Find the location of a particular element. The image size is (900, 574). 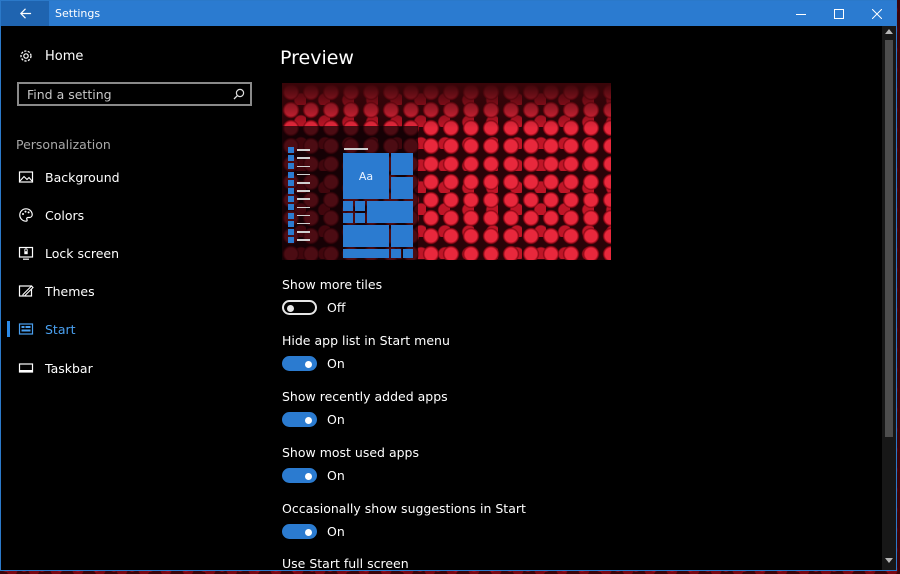

sidebar-item-start: Start is located at coordinates (133, 329).